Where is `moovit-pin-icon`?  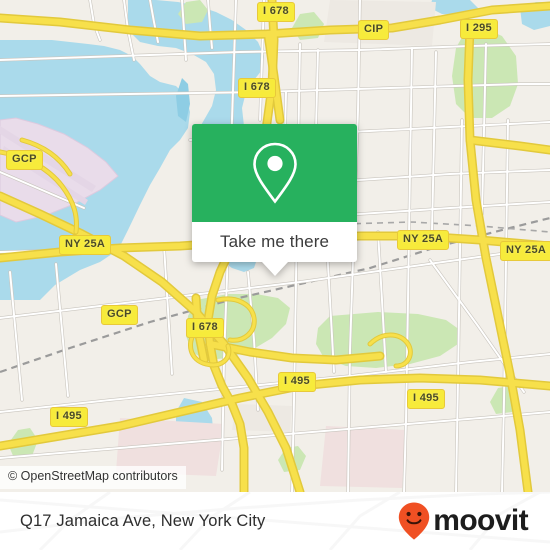 moovit-pin-icon is located at coordinates (414, 521).